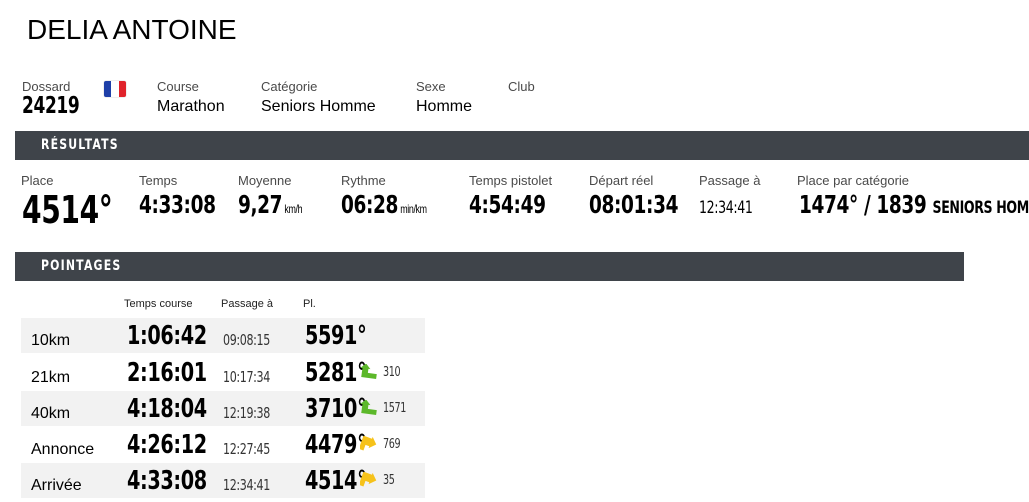  I want to click on temps-value: 4:33:08, so click(190, 205).